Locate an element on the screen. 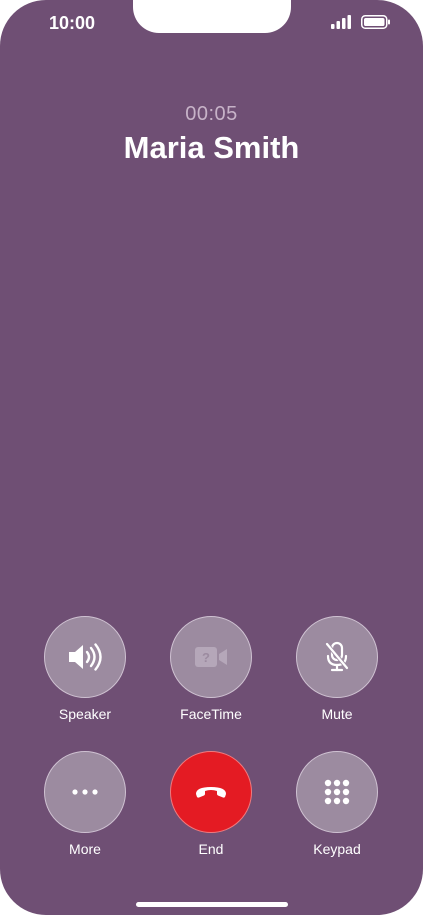  facetime-label: FaceTime is located at coordinates (211, 714).